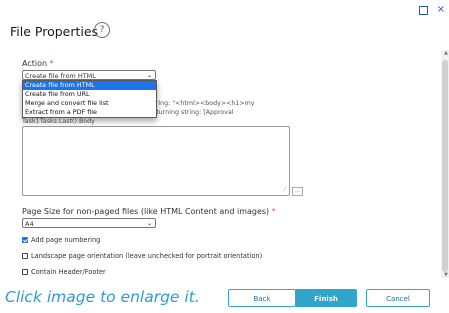  I want to click on header-footer-option: Contain Header/Footer, so click(64, 272).